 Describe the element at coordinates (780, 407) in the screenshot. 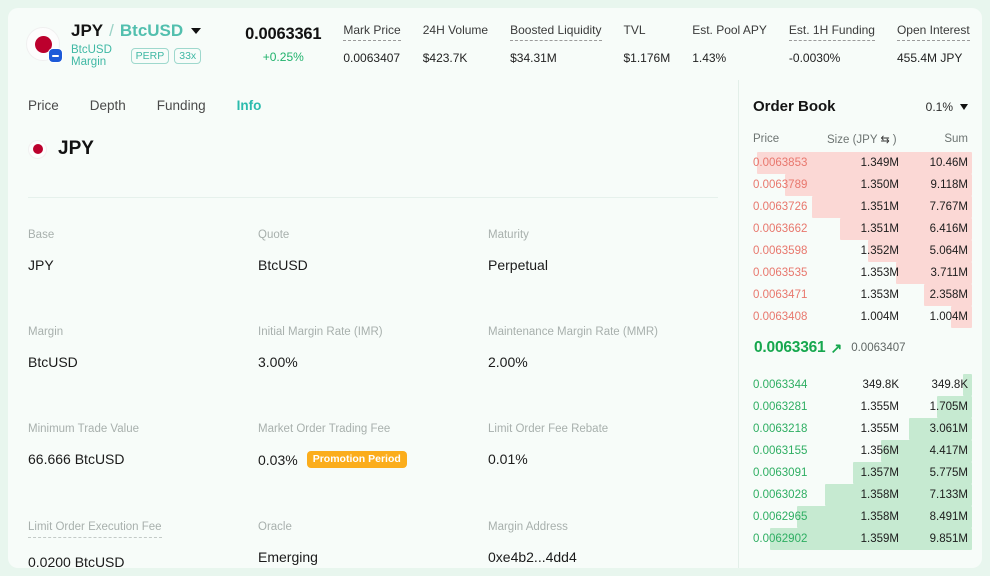

I see `row-price: 0.0063281` at that location.